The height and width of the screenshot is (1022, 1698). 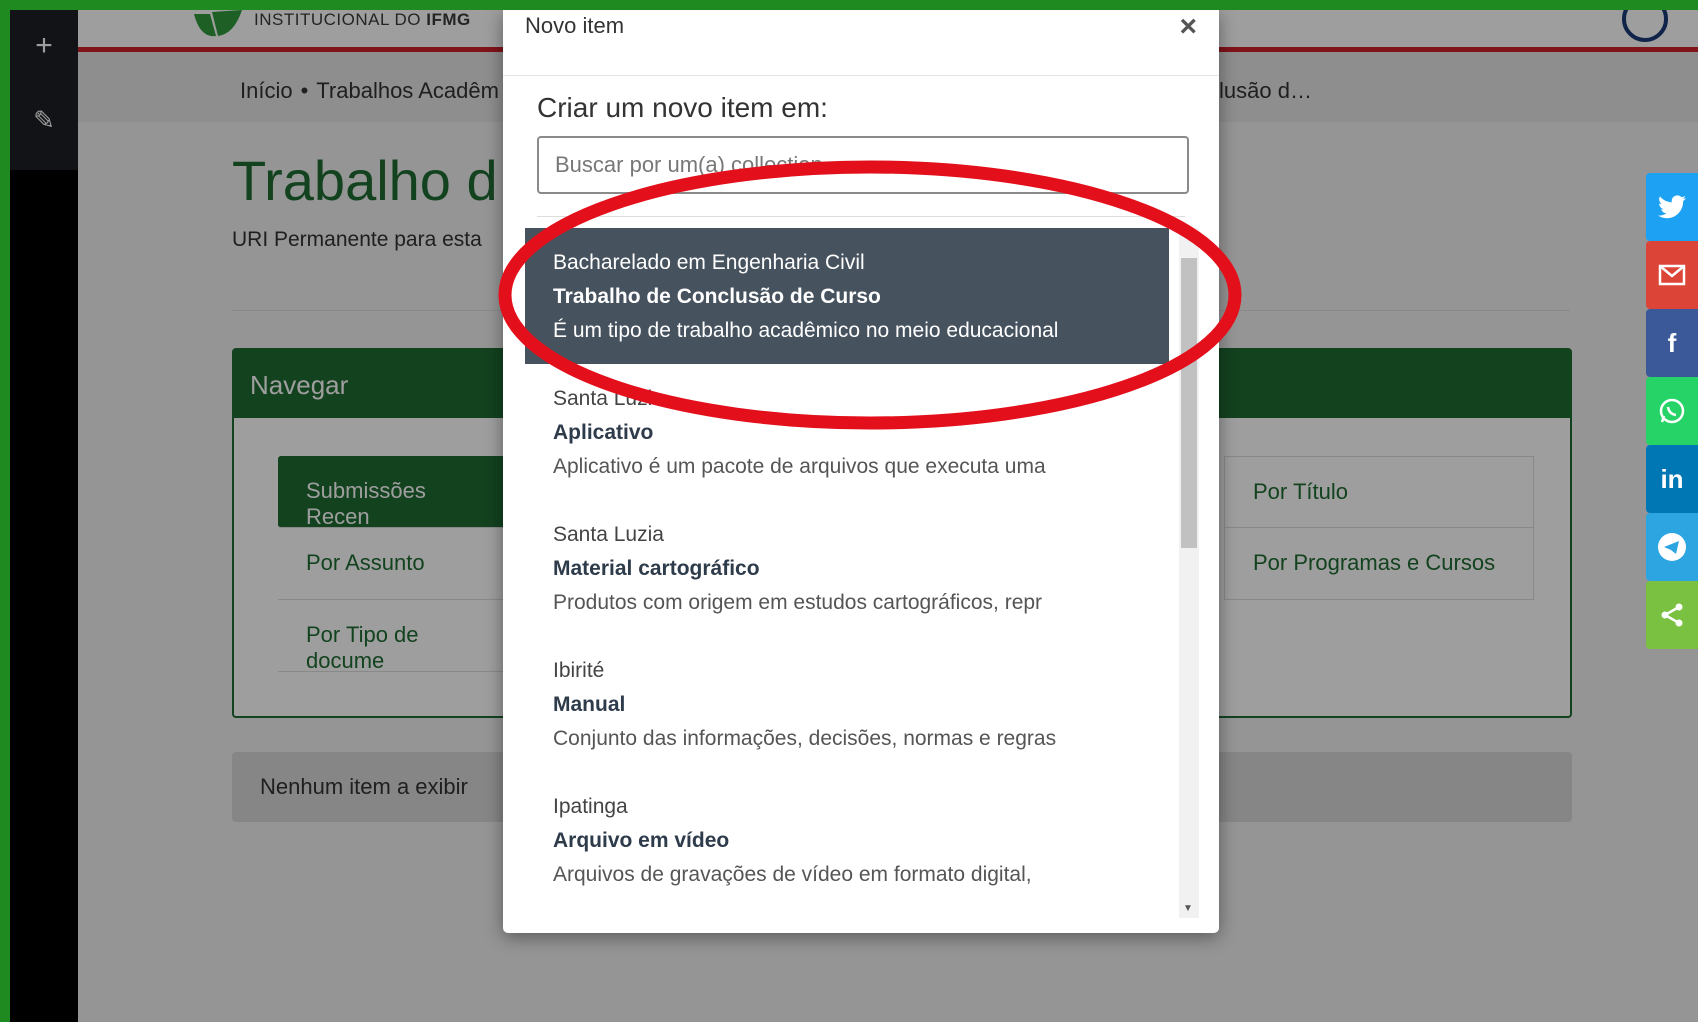 I want to click on list-item-community: Ipatinga, so click(x=590, y=806).